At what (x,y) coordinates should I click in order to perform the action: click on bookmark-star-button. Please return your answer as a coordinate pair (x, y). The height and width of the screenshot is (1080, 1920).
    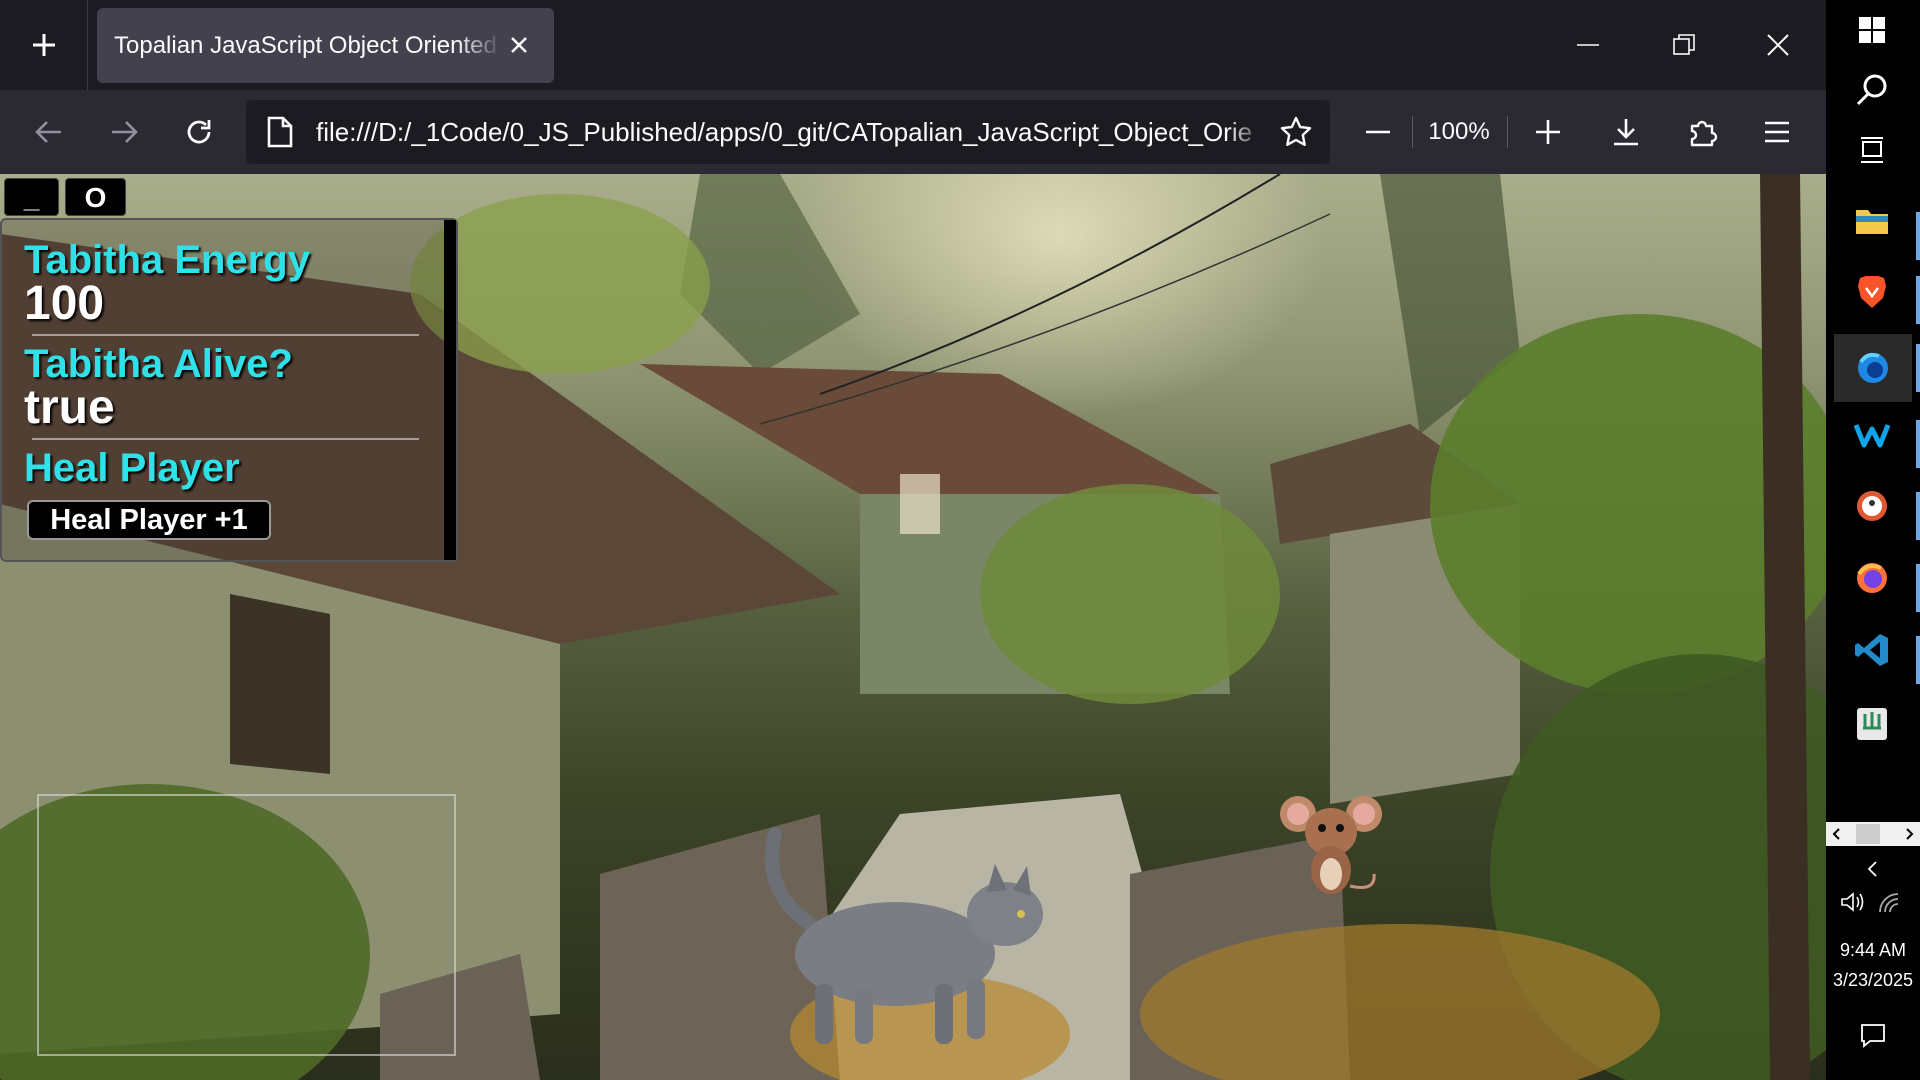
    Looking at the image, I should click on (1296, 132).